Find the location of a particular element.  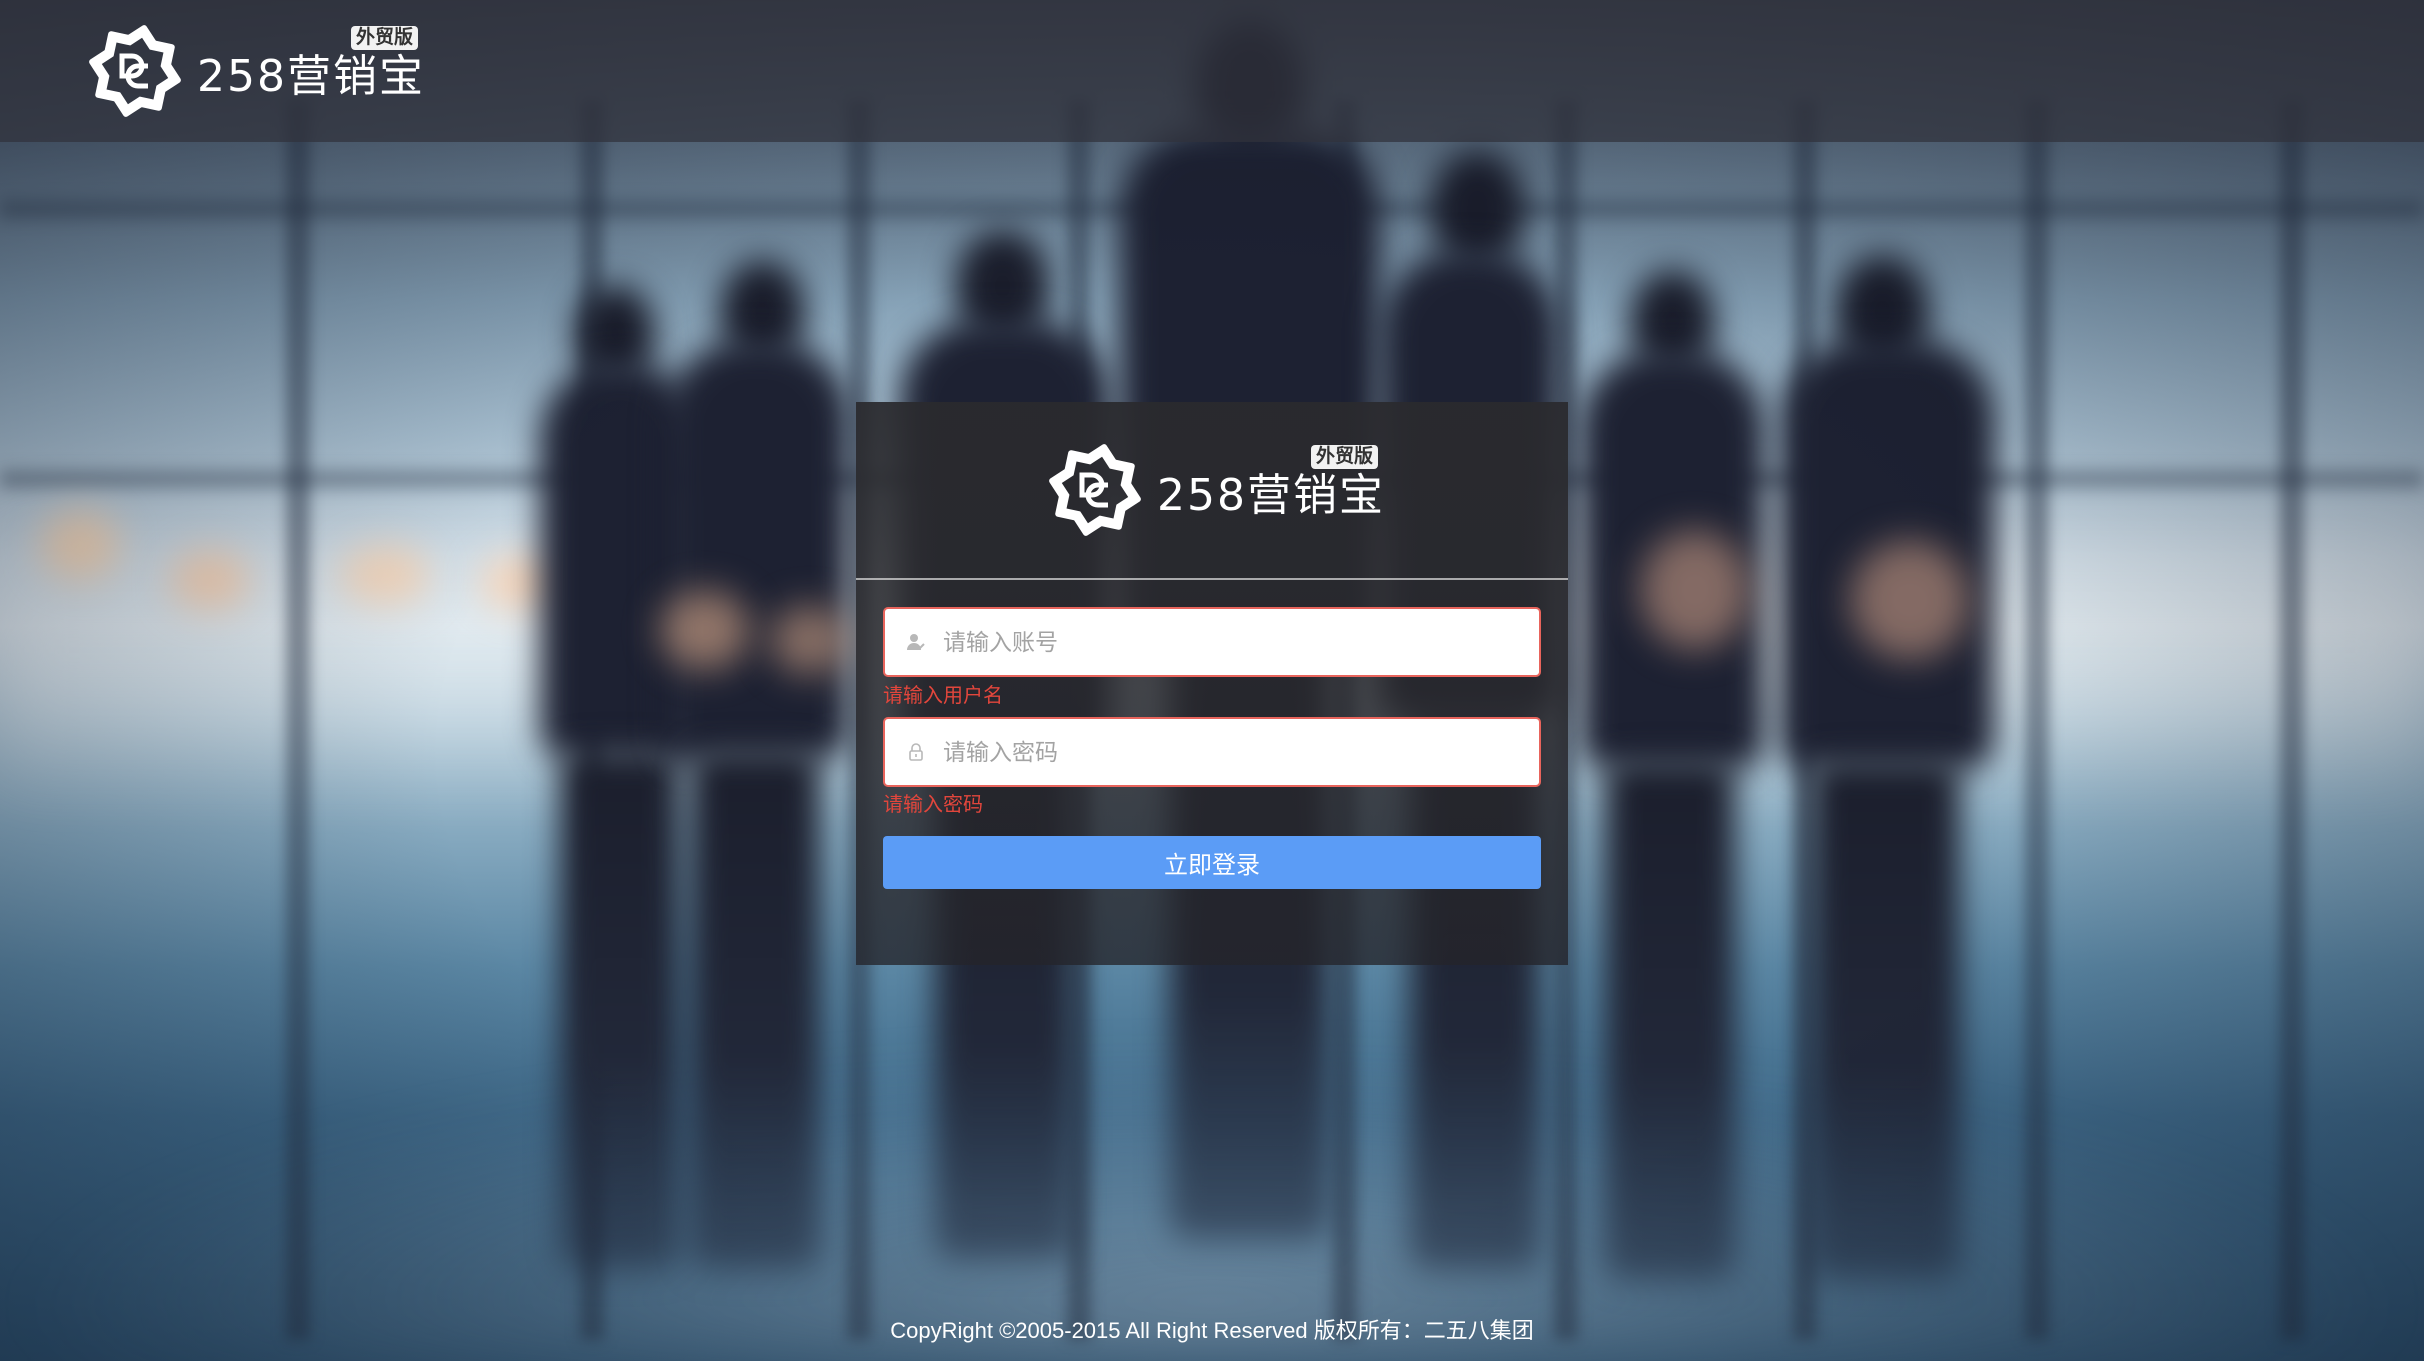

login-panel: 258营销宝 外贸版 请输入用户名 is located at coordinates (1212, 683).